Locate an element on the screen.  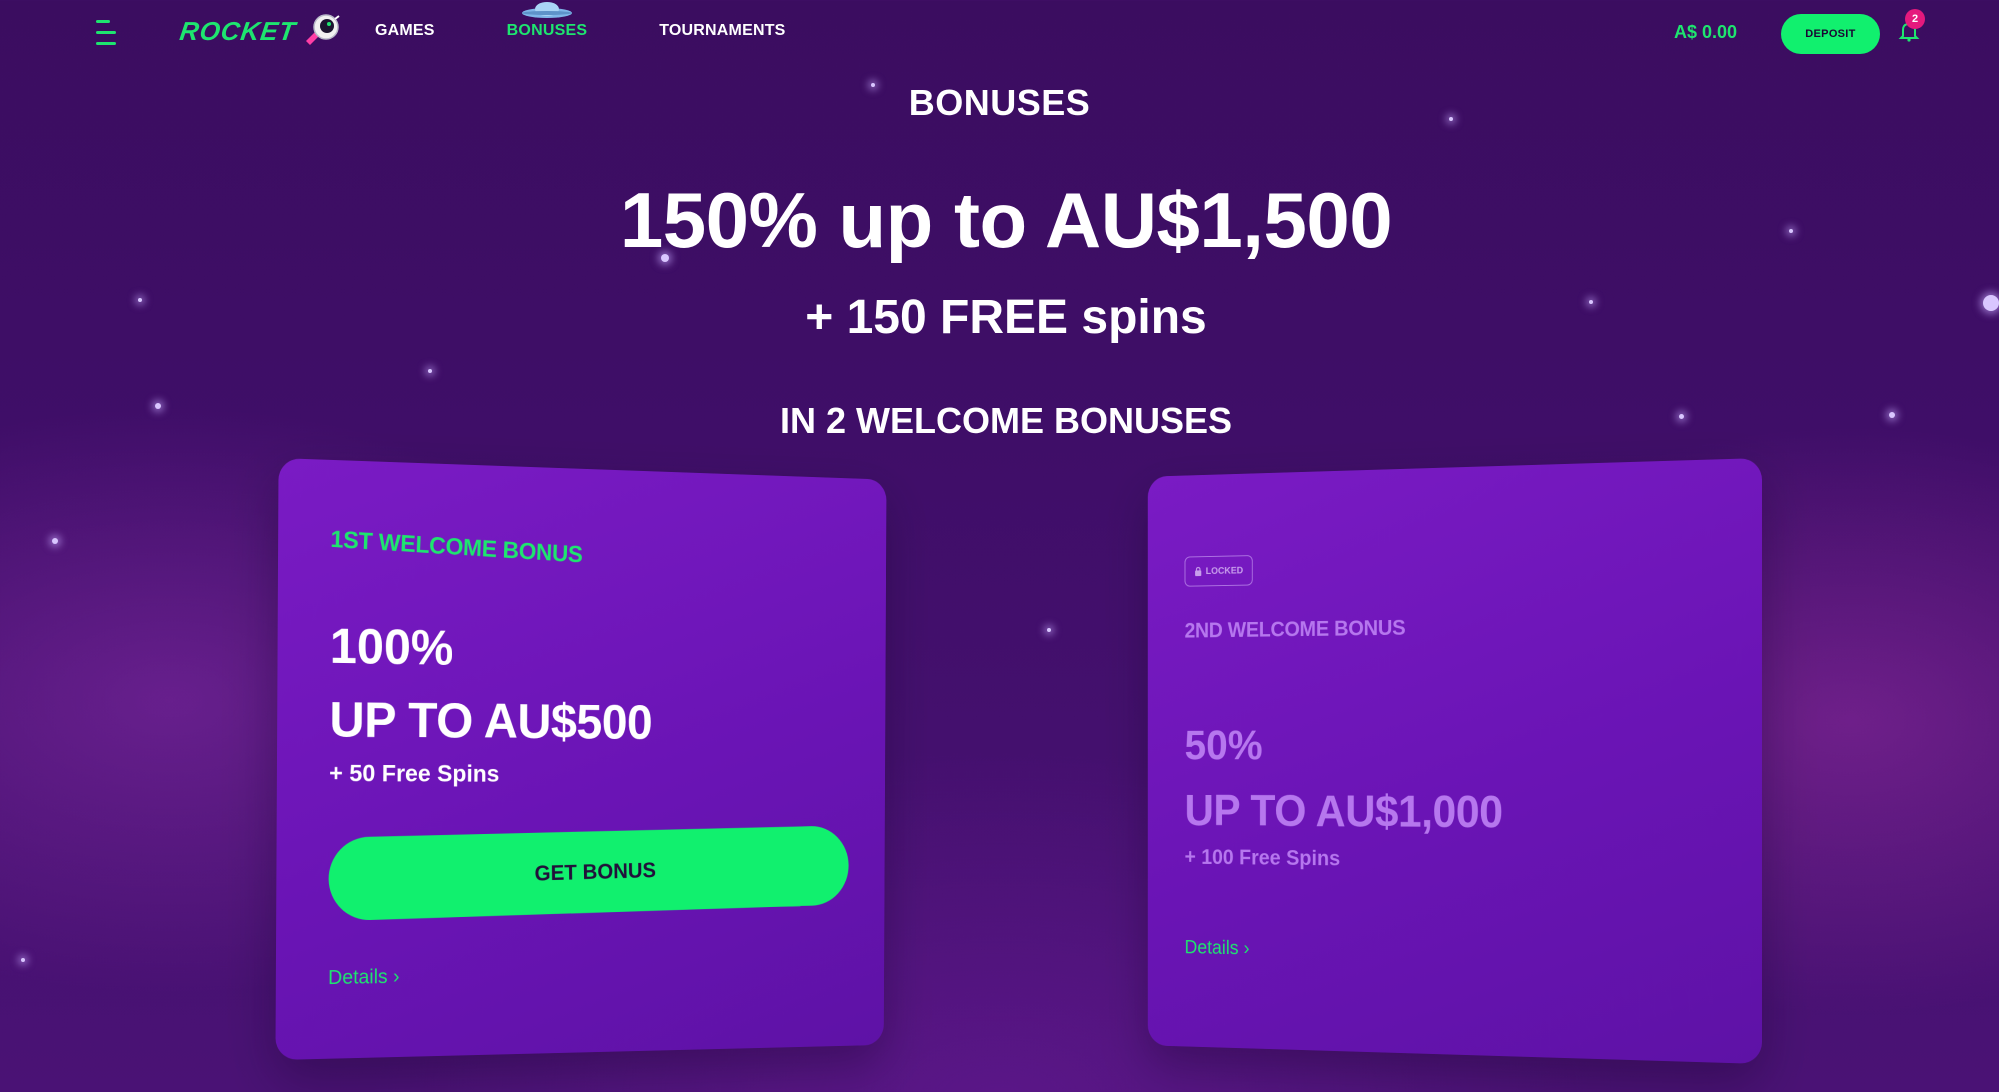
site-logo: ROCKET is located at coordinates (259, 31).